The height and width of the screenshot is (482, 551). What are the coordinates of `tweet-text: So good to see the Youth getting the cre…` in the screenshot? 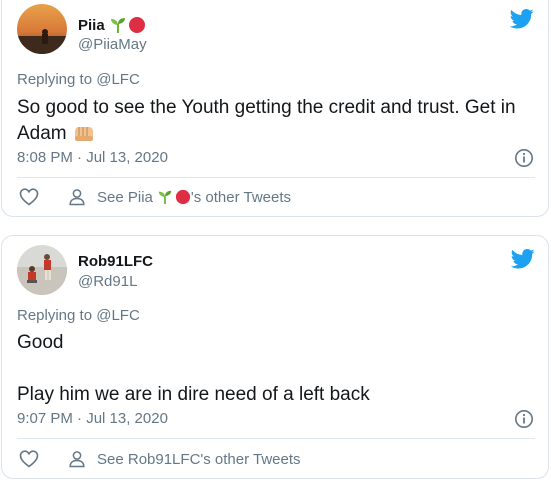 It's located at (277, 121).